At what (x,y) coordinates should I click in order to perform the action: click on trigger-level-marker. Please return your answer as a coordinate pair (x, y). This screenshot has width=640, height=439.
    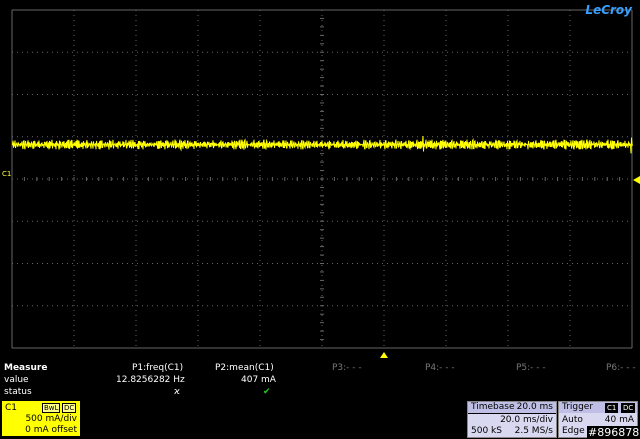
    Looking at the image, I should click on (636, 180).